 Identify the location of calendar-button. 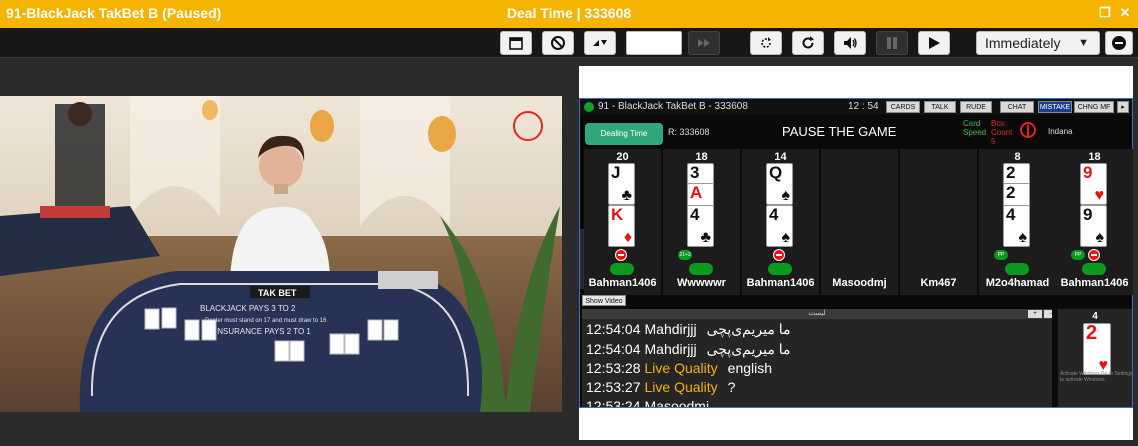
(516, 43).